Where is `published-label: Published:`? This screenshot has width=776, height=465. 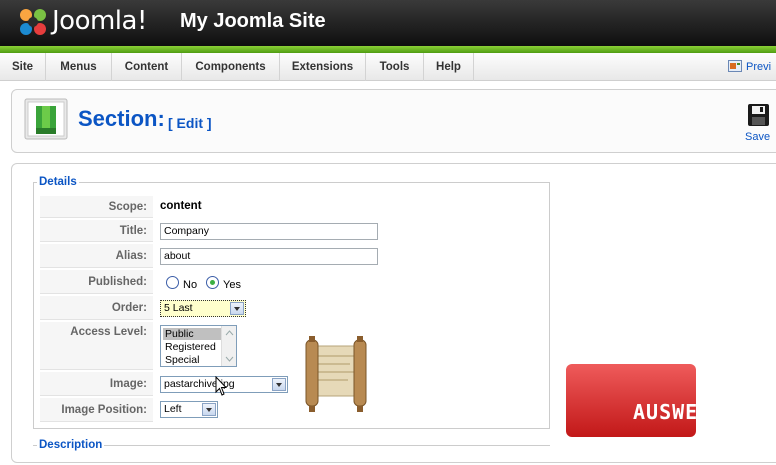 published-label: Published: is located at coordinates (96, 282).